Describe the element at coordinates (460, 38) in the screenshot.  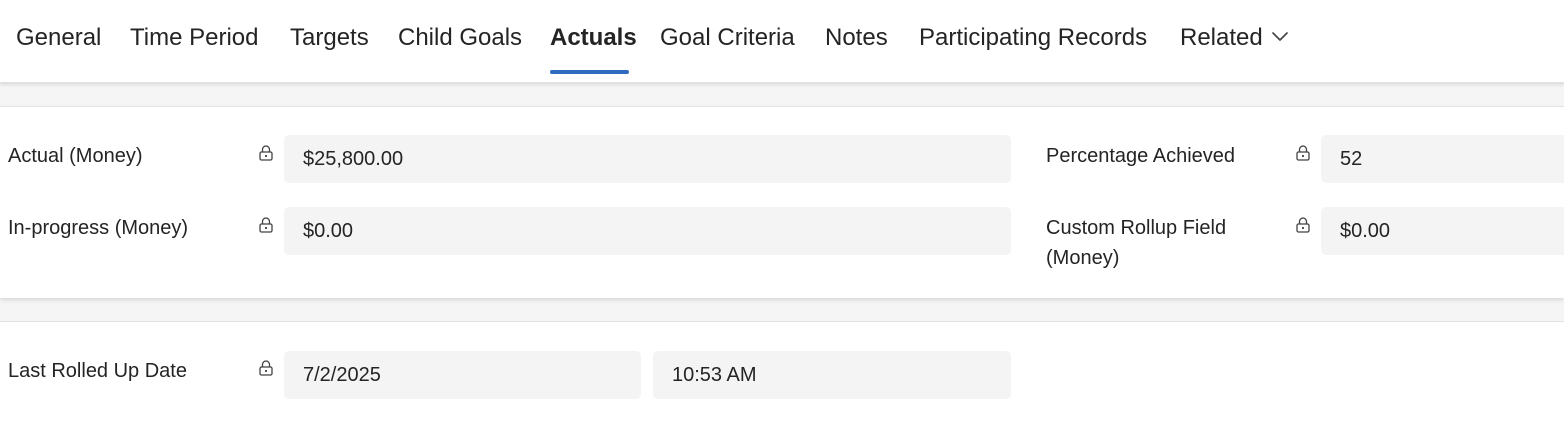
I see `tab-child-goals: Child Goals` at that location.